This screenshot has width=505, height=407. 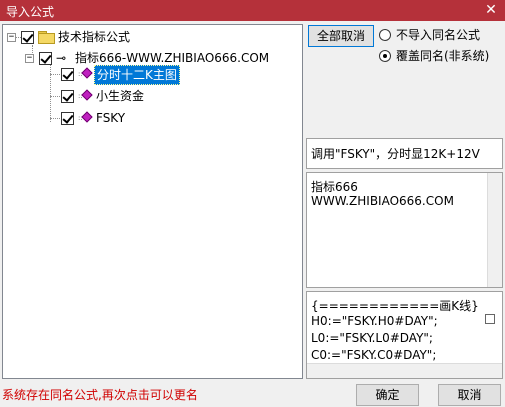 I want to click on group-checkbox, so click(x=45, y=58).